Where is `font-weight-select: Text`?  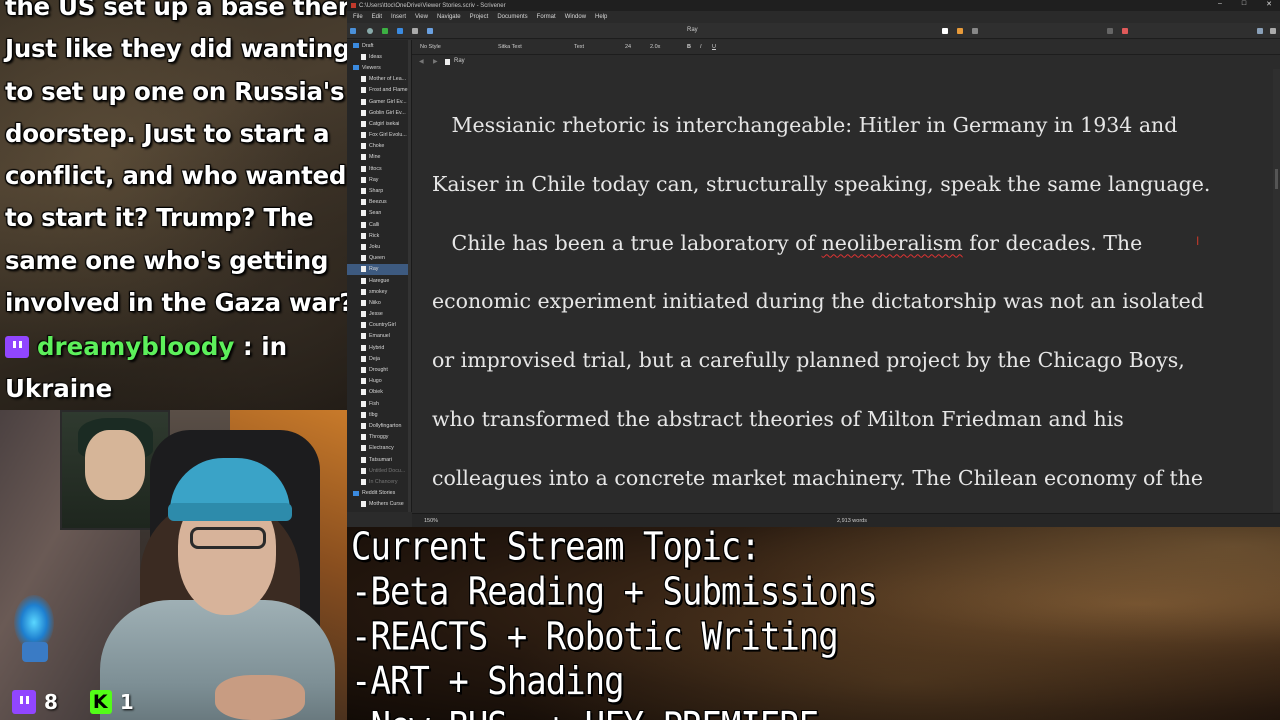
font-weight-select: Text is located at coordinates (579, 47).